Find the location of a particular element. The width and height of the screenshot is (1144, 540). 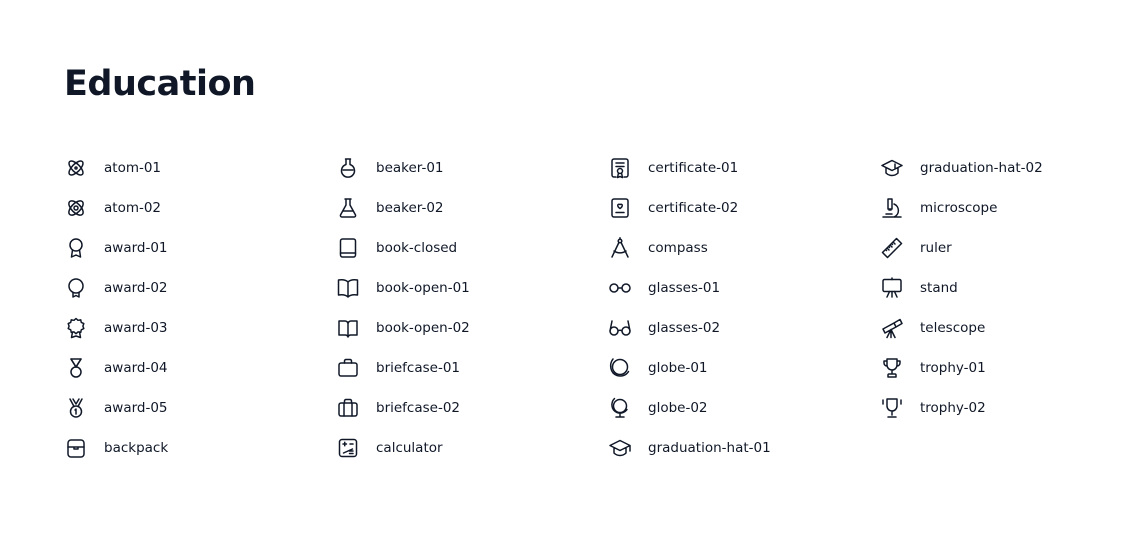

icon-label: certificate-02 is located at coordinates (693, 208).